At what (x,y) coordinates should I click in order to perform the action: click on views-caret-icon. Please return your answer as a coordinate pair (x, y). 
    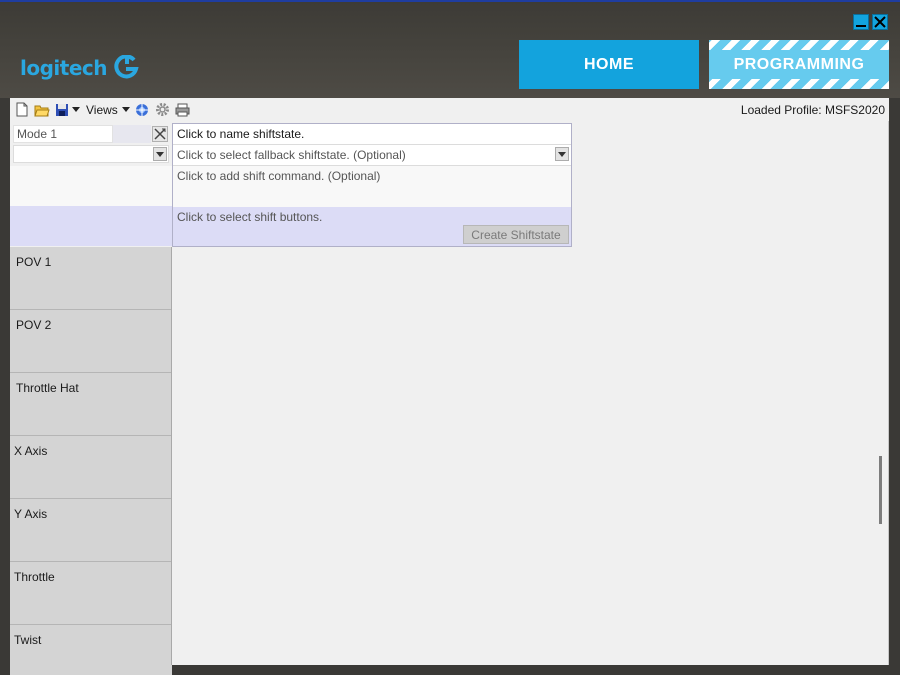
    Looking at the image, I should click on (126, 109).